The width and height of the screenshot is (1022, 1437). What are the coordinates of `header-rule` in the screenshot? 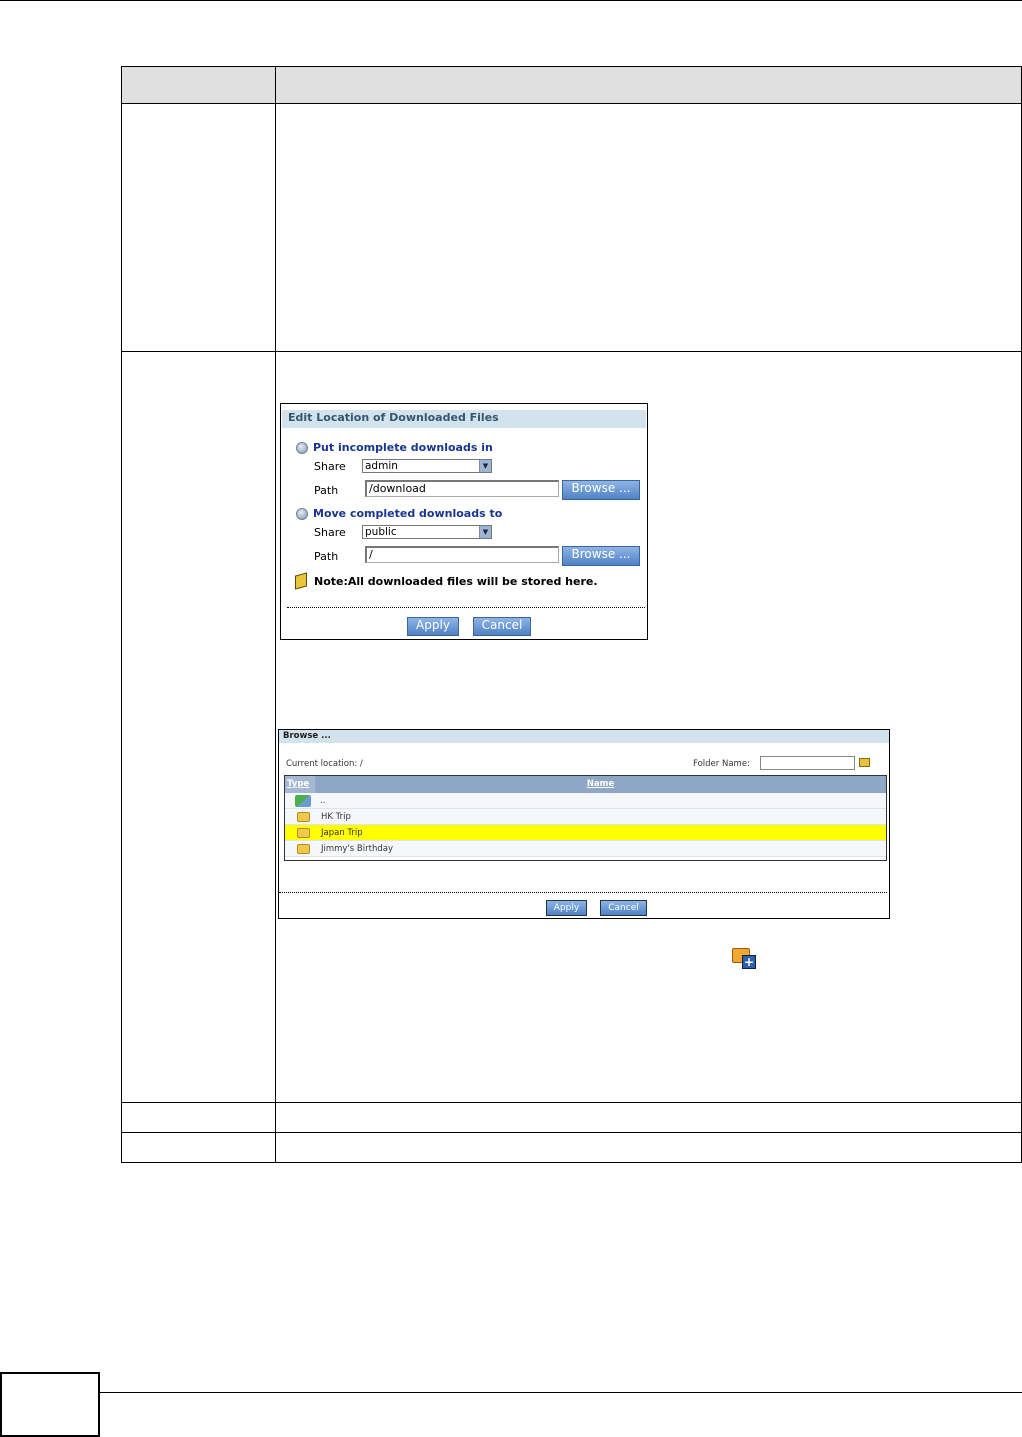 It's located at (511, 0).